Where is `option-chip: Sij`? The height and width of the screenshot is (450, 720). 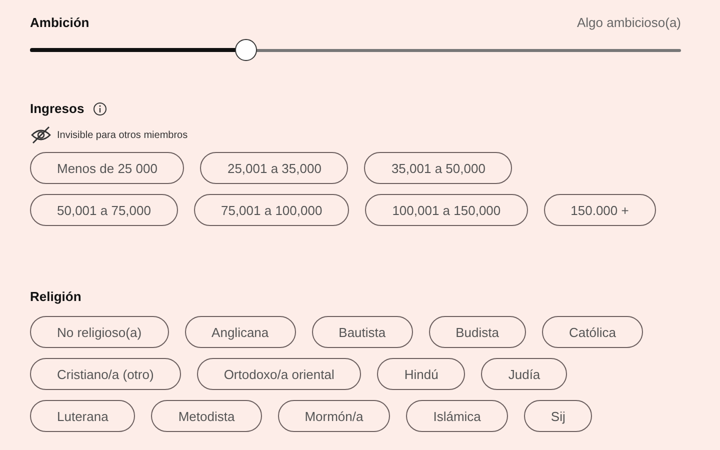 option-chip: Sij is located at coordinates (558, 416).